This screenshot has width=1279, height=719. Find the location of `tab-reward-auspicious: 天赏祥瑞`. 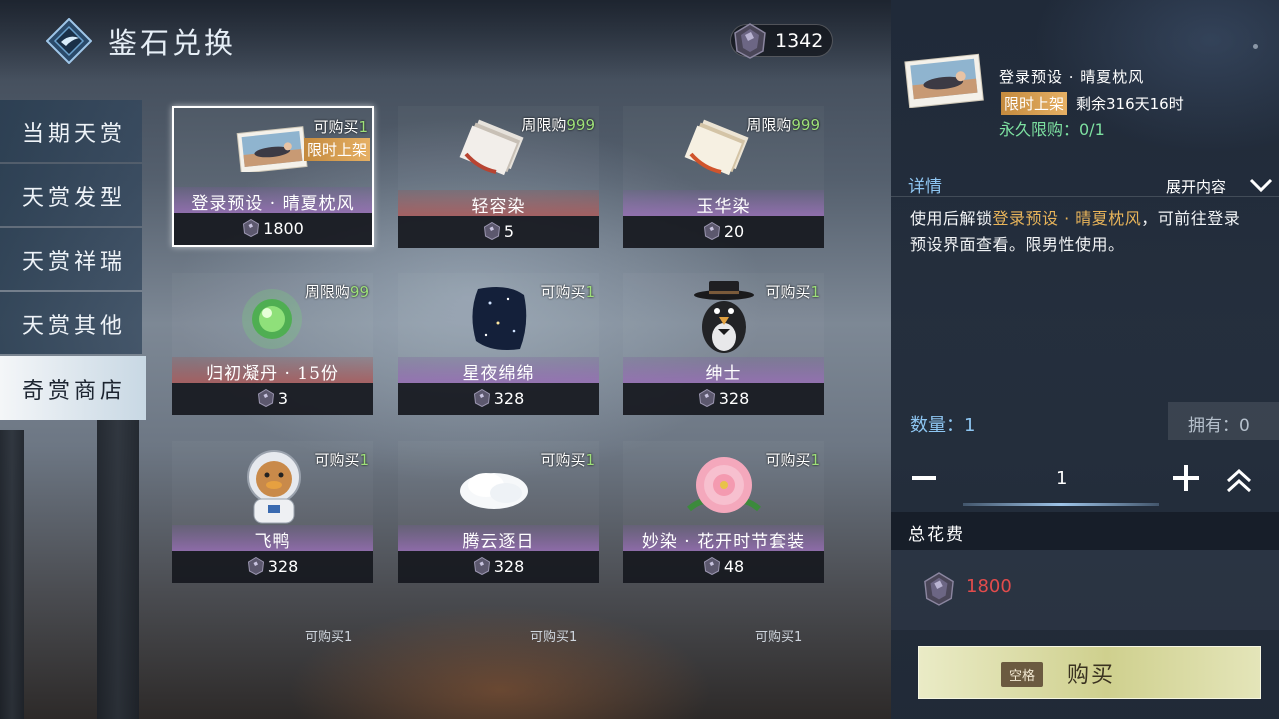

tab-reward-auspicious: 天赏祥瑞 is located at coordinates (71, 259).